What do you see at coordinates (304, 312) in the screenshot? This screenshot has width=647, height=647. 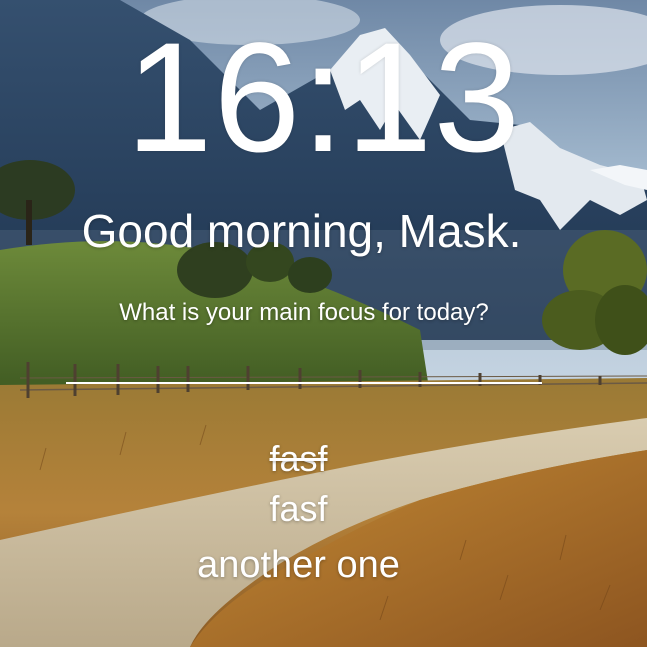 I see `focus-question: What is your main focus for today?` at bounding box center [304, 312].